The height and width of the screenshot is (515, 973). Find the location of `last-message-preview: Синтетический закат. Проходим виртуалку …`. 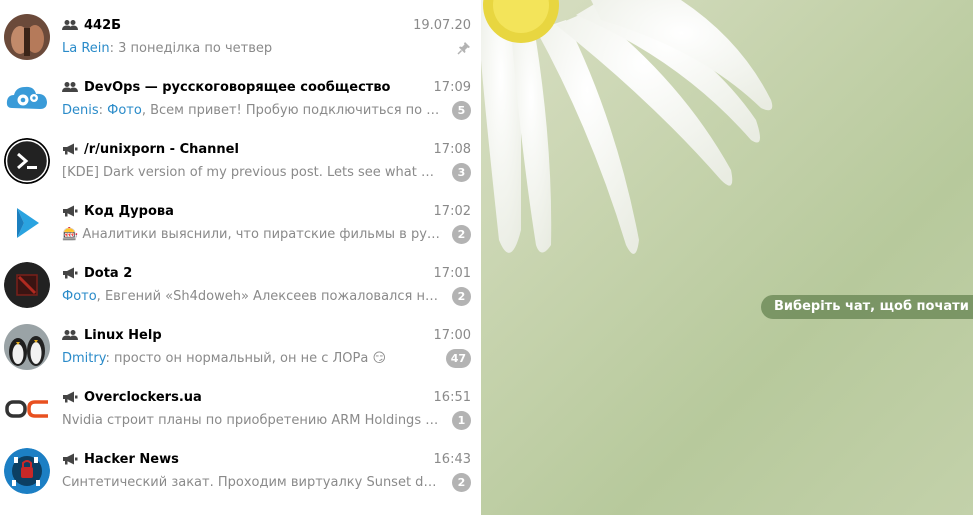

last-message-preview: Синтетический закат. Проходим виртуалку … is located at coordinates (252, 482).